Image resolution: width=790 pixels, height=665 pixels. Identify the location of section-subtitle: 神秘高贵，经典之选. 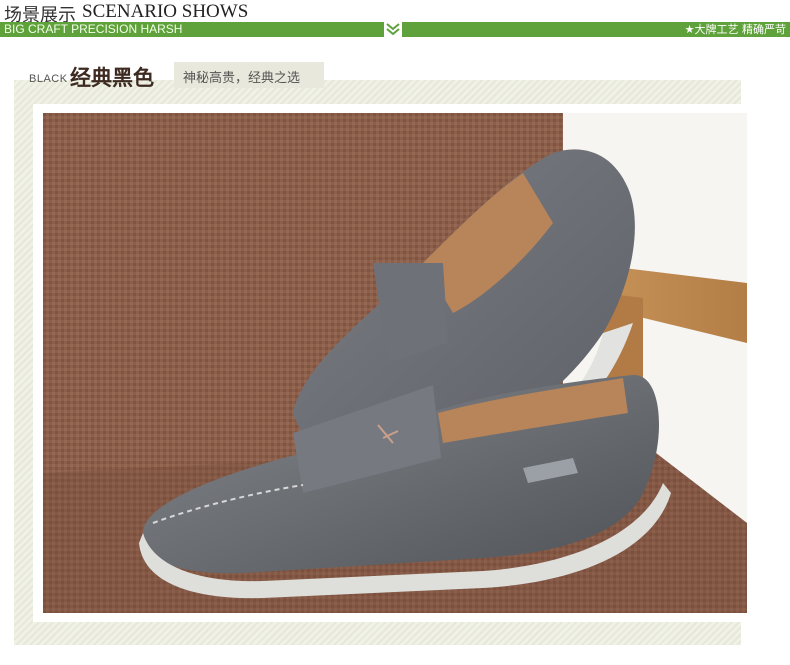
(242, 78).